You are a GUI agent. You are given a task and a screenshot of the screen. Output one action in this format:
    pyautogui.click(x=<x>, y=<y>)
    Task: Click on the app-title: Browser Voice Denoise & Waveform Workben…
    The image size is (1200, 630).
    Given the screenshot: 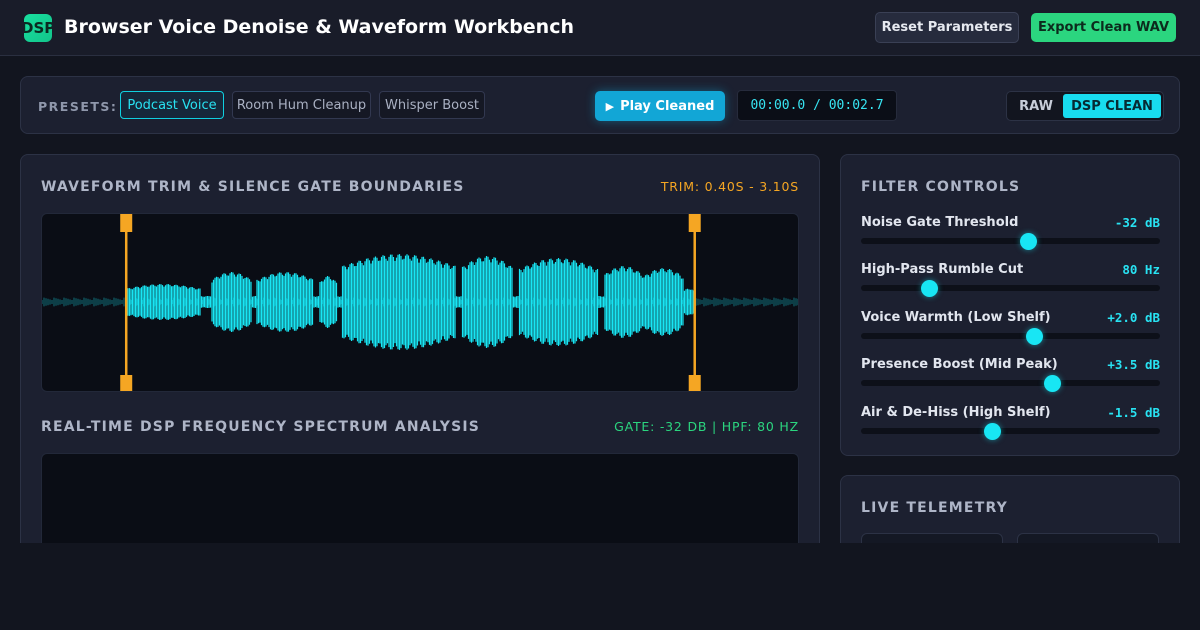 What is the action you would take?
    pyautogui.click(x=319, y=27)
    